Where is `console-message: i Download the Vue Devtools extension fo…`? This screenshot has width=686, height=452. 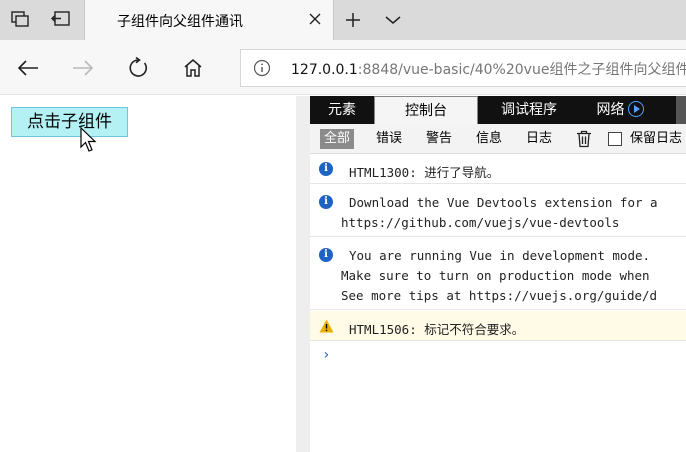 console-message: i Download the Vue Devtools extension fo… is located at coordinates (498, 211).